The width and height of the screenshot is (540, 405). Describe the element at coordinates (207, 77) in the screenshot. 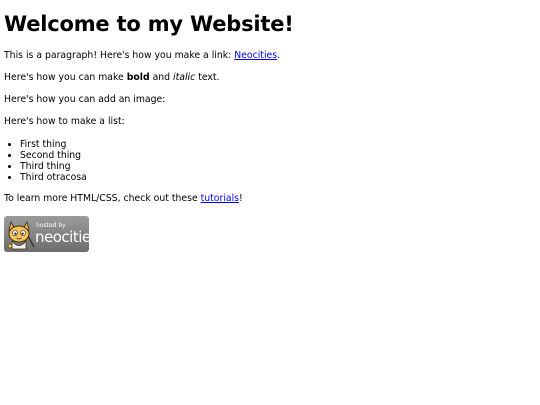

I see `formatting-text-after: text.` at that location.